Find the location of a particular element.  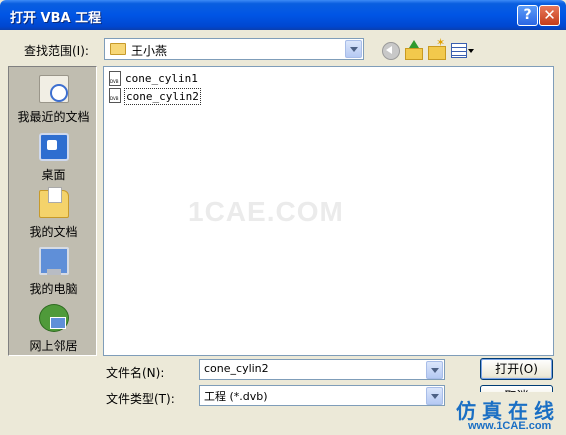

filetype-value: 工程 (*.dvb) is located at coordinates (236, 396).